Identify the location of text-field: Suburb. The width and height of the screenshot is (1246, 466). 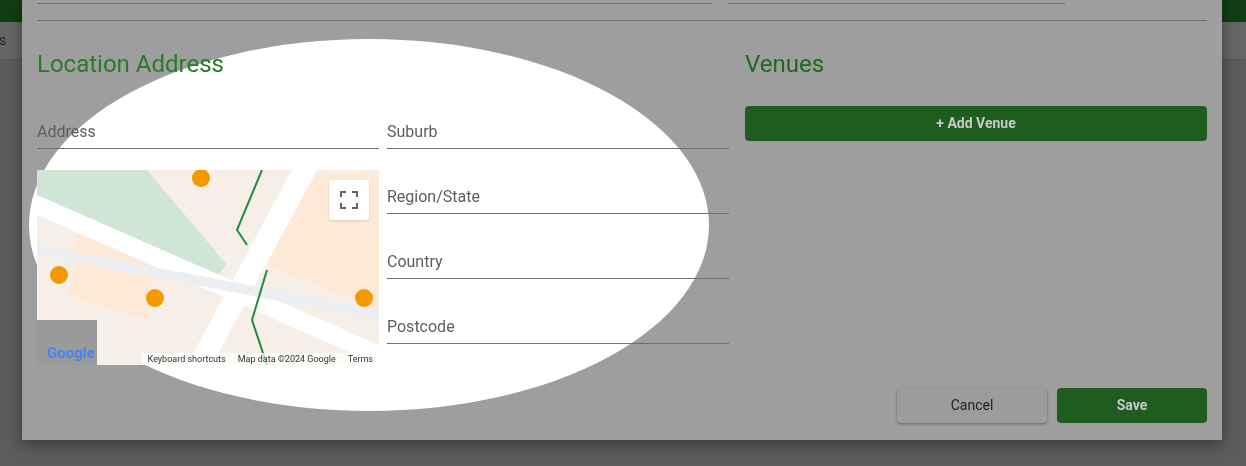
(558, 134).